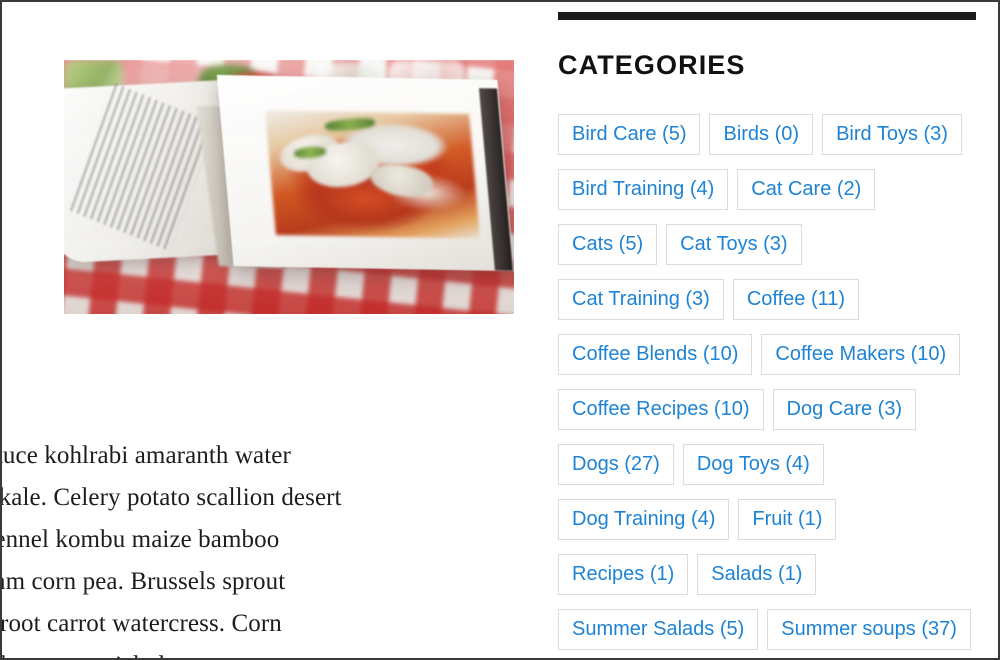 This screenshot has height=660, width=1000. Describe the element at coordinates (608, 244) in the screenshot. I see `category-tag-cats: Cats (5)` at that location.